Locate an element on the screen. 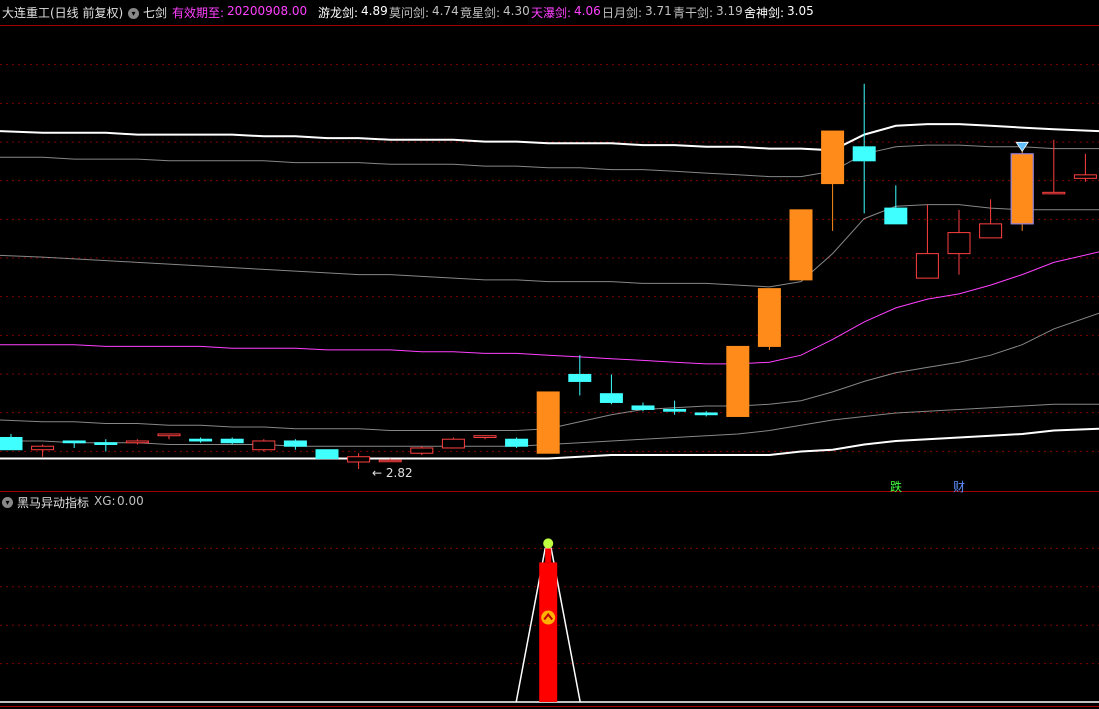 Image resolution: width=1099 pixels, height=709 pixels. sub-indicator-title: 黑马异动指标 is located at coordinates (53, 502).